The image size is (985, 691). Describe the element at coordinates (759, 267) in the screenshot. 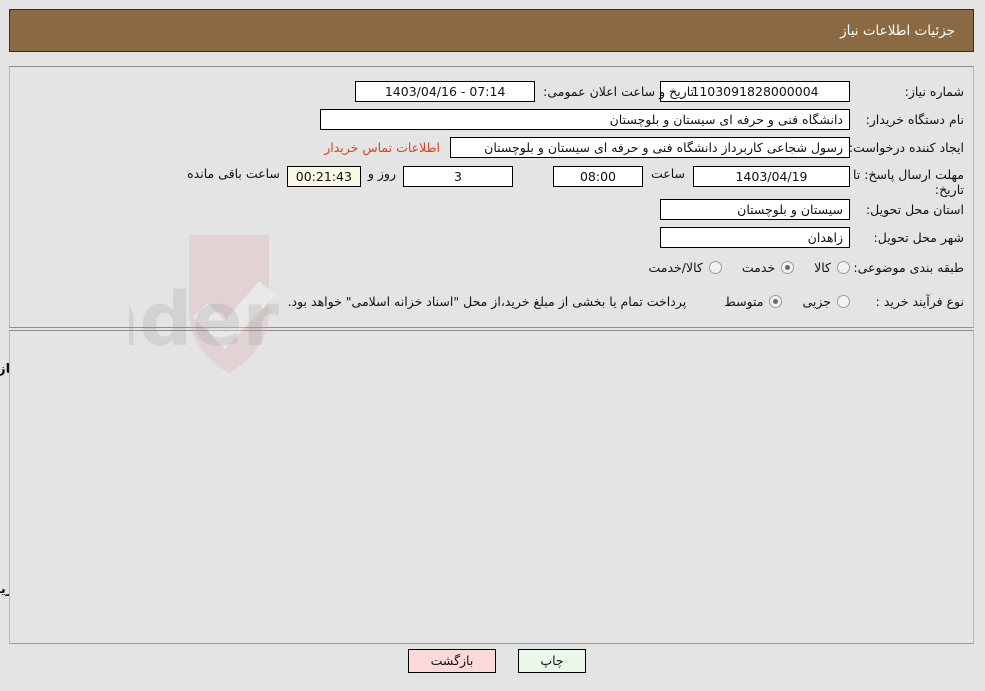

I see `category-option-label-1: خدمت` at that location.